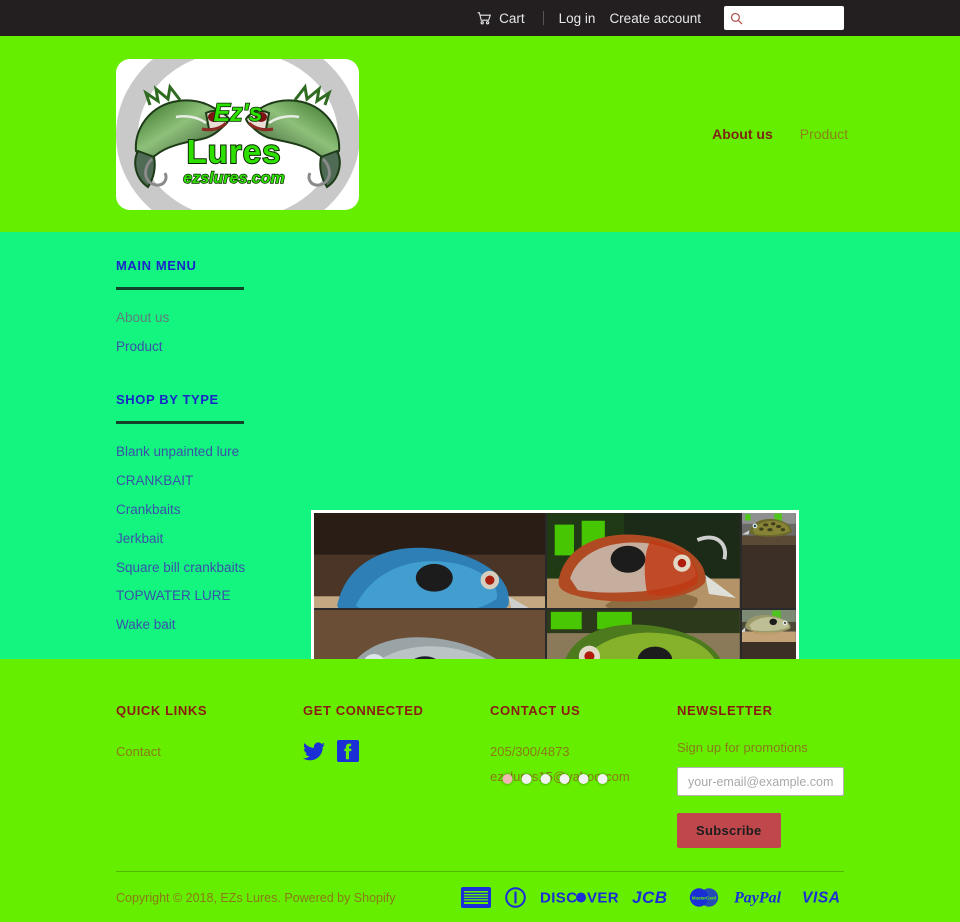 Image resolution: width=960 pixels, height=922 pixels. What do you see at coordinates (555, 779) in the screenshot?
I see `carousel-dots` at bounding box center [555, 779].